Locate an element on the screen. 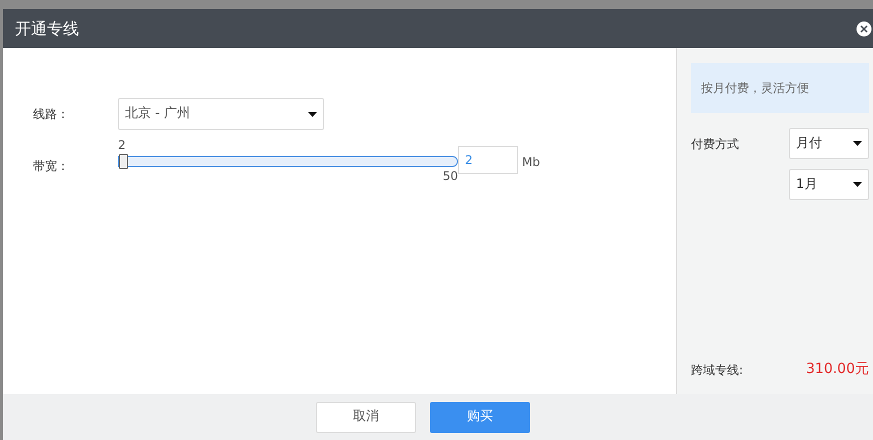 The image size is (873, 440). bandwidth-label: 带宽： is located at coordinates (51, 166).